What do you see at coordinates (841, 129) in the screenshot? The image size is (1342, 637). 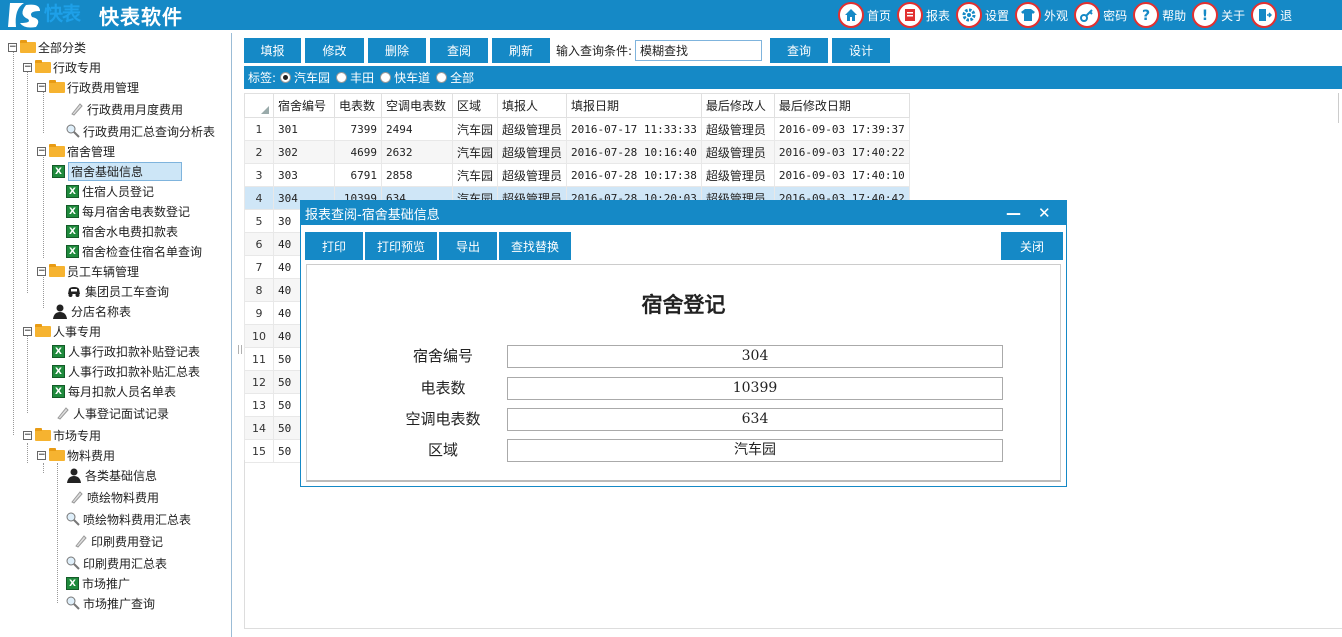 I see `table-cell: 2016-09-03 17:39:37` at bounding box center [841, 129].